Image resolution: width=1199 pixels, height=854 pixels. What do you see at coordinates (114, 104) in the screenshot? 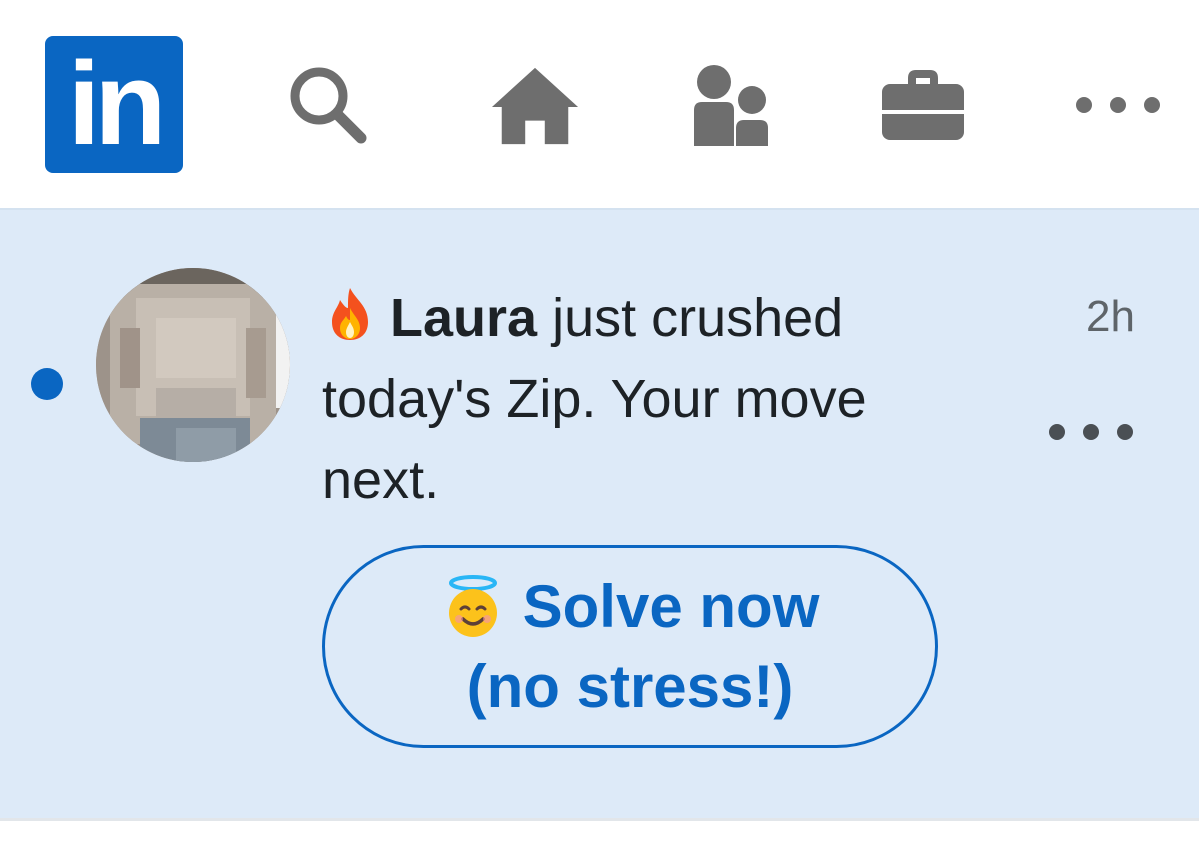
I see `linkedin-logo: in` at bounding box center [114, 104].